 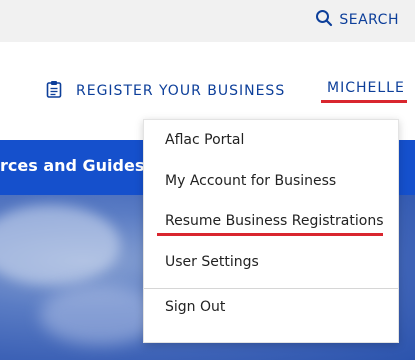 What do you see at coordinates (364, 101) in the screenshot?
I see `user-menu-highlight` at bounding box center [364, 101].